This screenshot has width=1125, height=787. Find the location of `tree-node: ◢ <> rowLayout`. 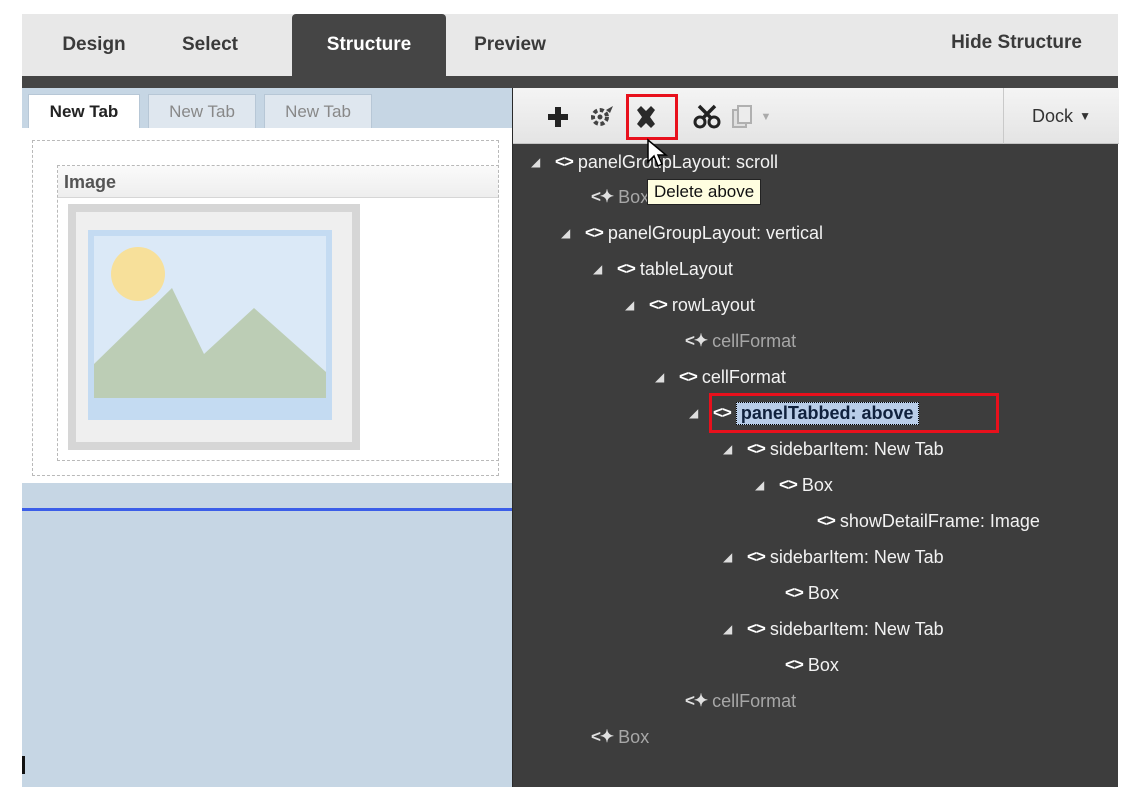

tree-node: ◢ <> rowLayout is located at coordinates (690, 305).